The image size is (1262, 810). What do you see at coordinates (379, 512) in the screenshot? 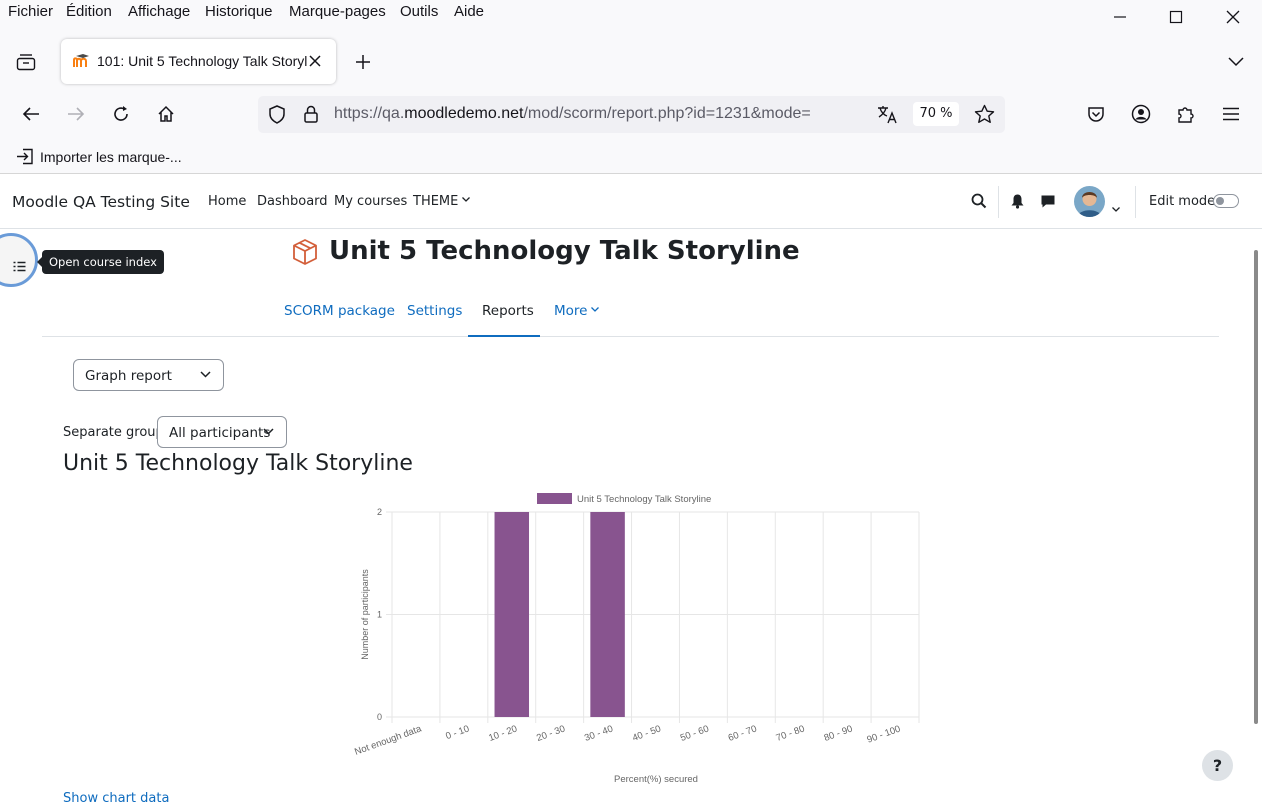
I see `y-tick-label: 2` at bounding box center [379, 512].